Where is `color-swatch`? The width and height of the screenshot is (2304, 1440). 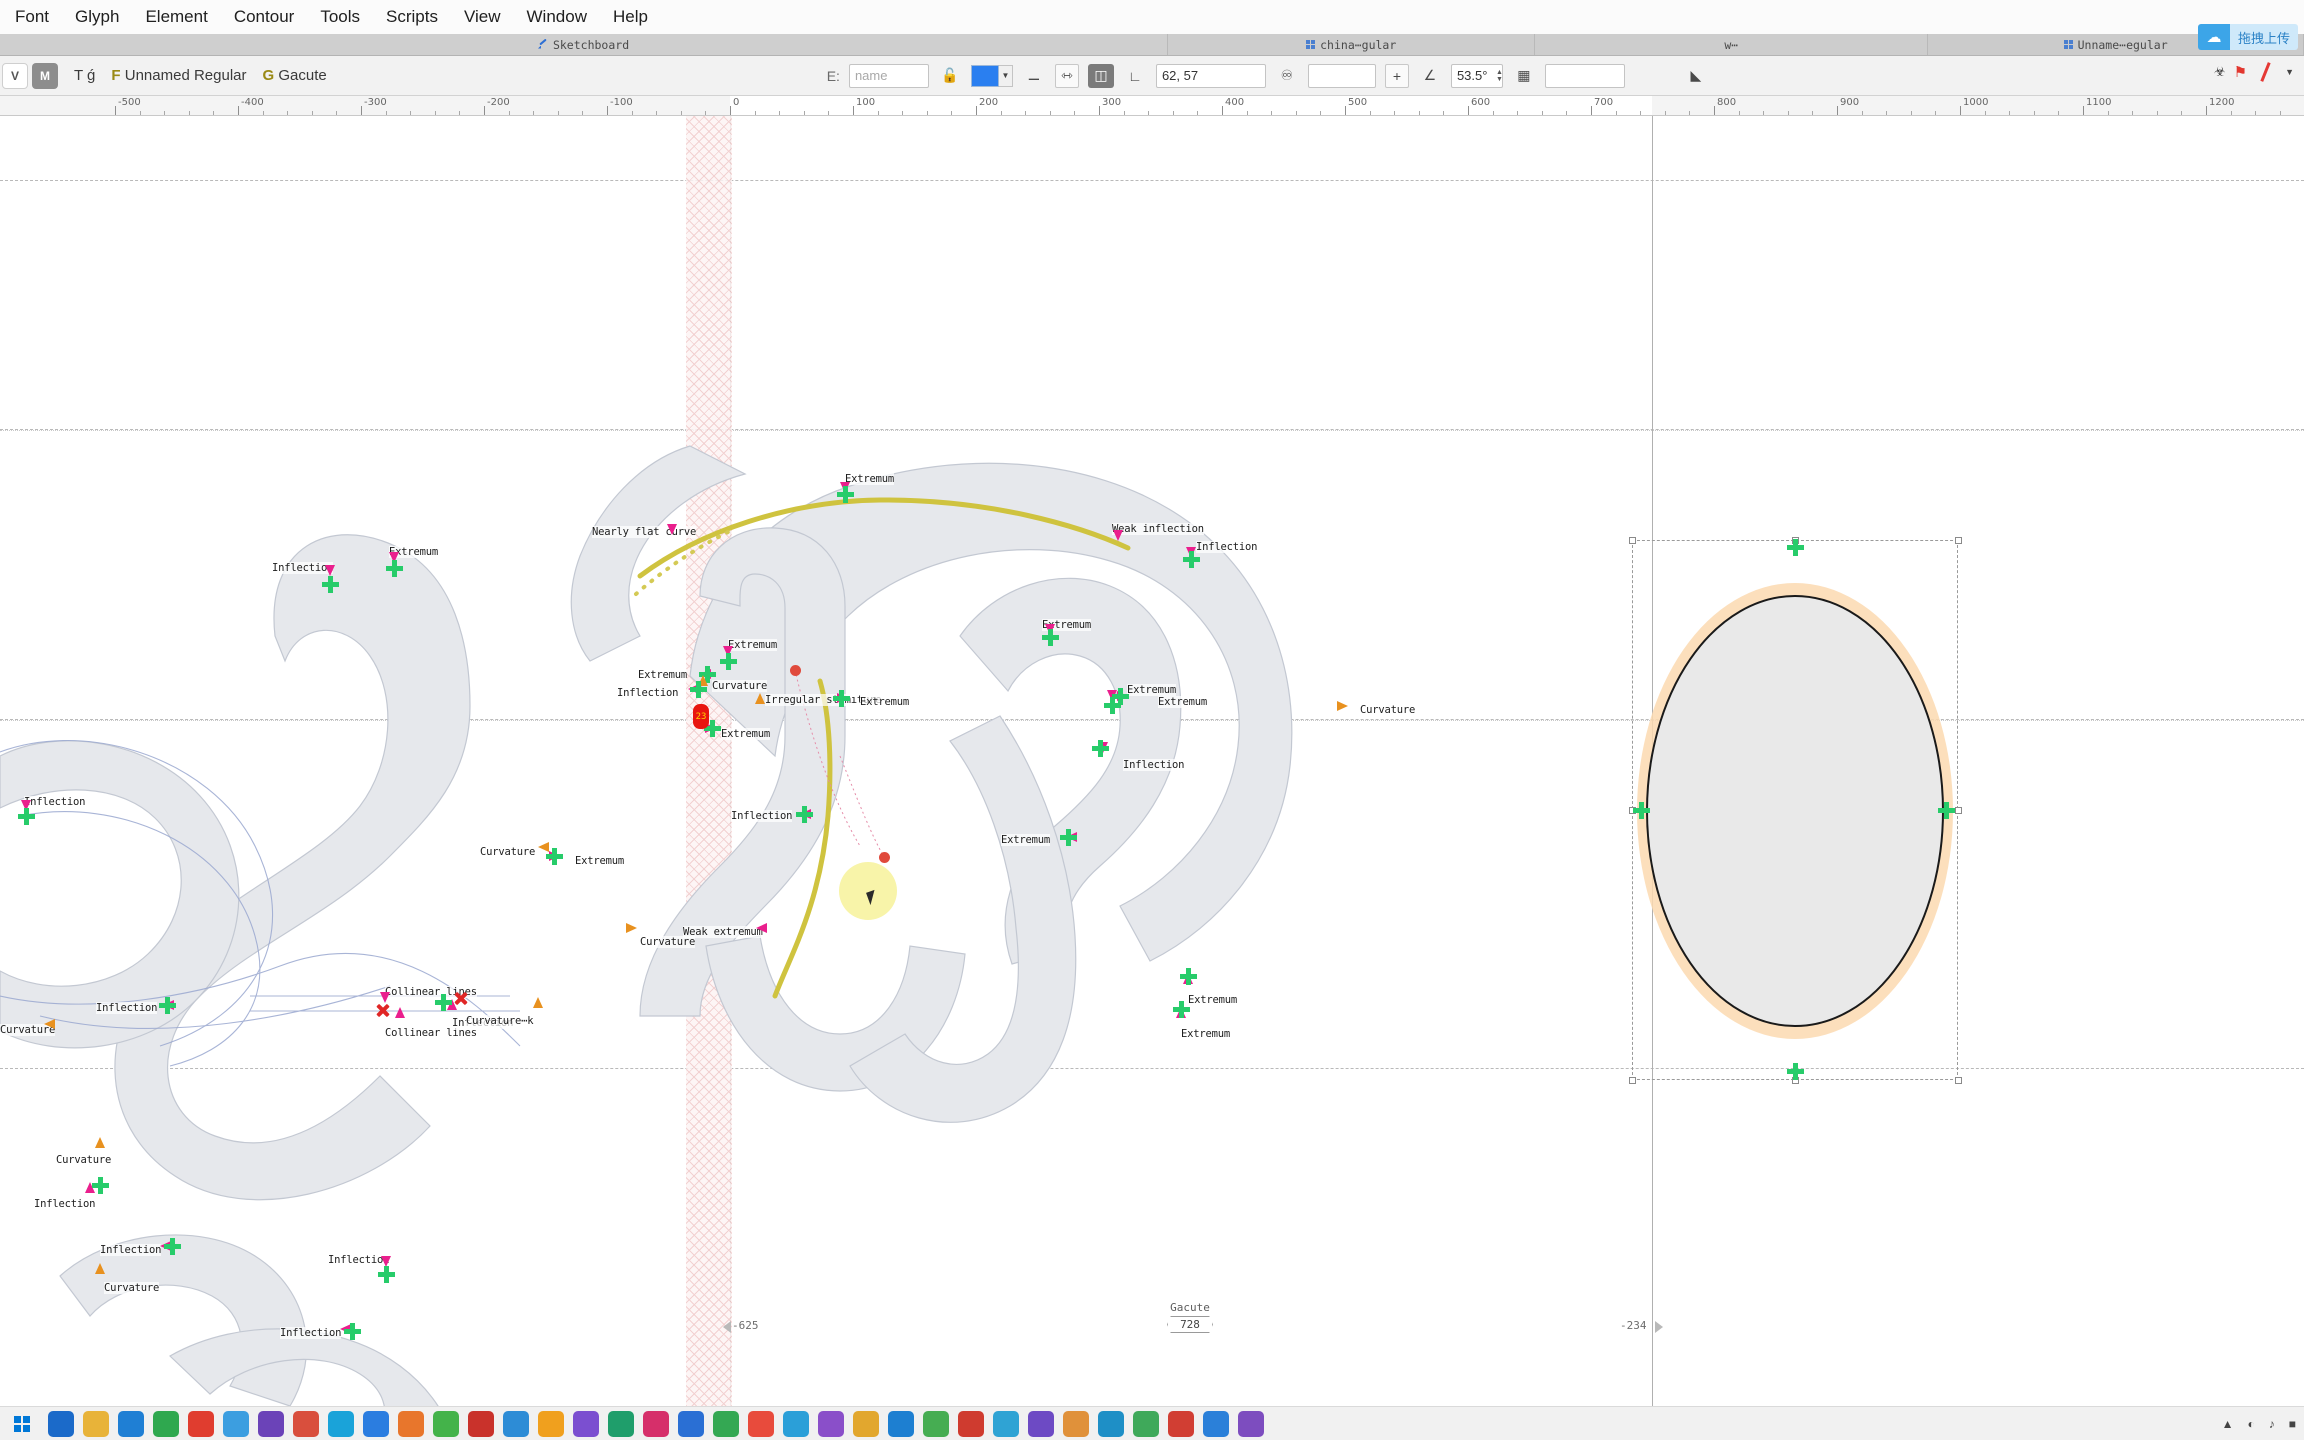
color-swatch is located at coordinates (984, 75).